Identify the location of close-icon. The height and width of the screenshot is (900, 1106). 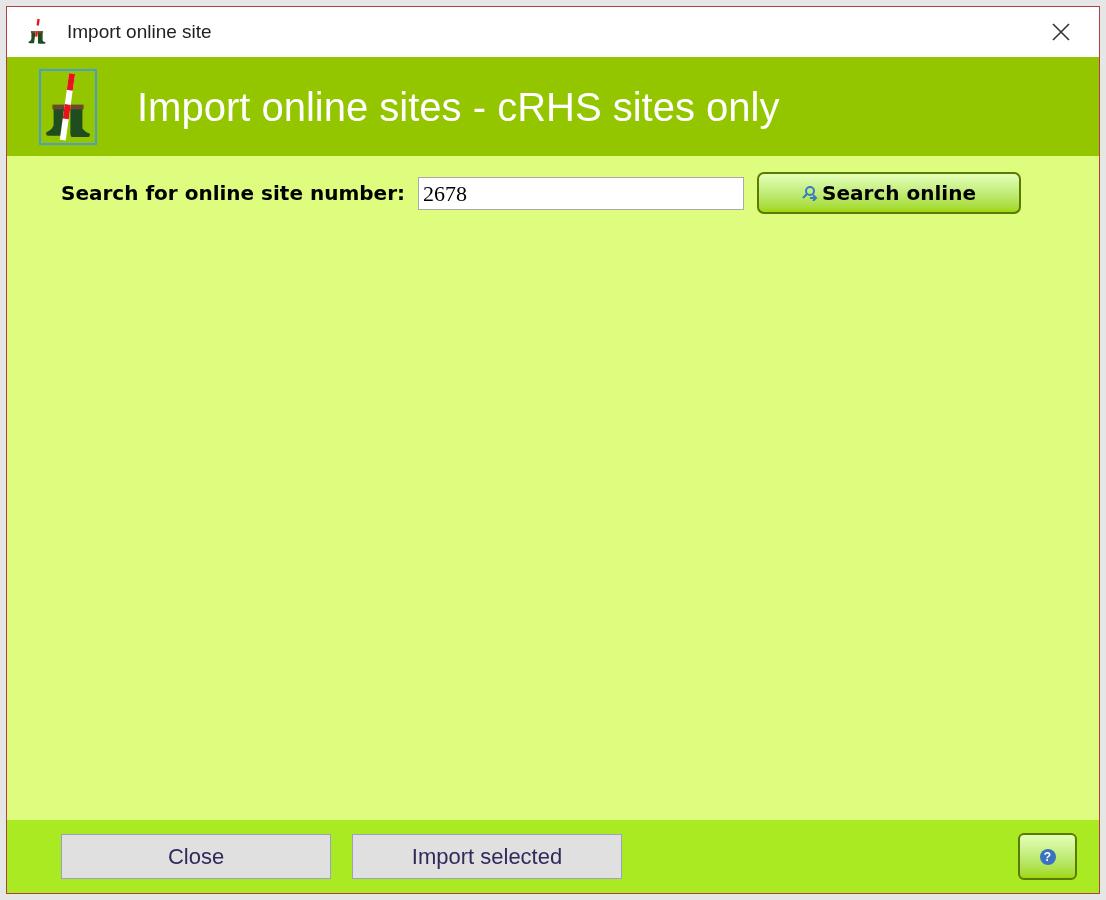
(1061, 32).